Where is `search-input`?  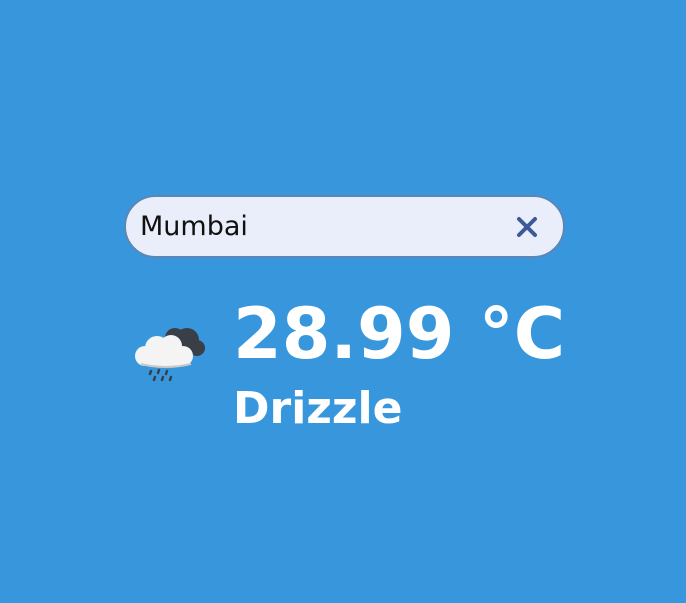
search-input is located at coordinates (326, 226).